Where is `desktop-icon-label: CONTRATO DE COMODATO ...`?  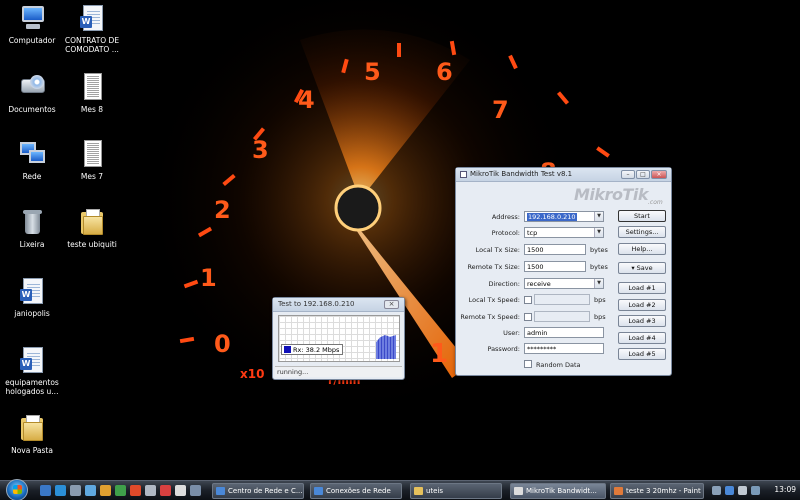
desktop-icon-label: CONTRATO DE COMODATO ... is located at coordinates (92, 45).